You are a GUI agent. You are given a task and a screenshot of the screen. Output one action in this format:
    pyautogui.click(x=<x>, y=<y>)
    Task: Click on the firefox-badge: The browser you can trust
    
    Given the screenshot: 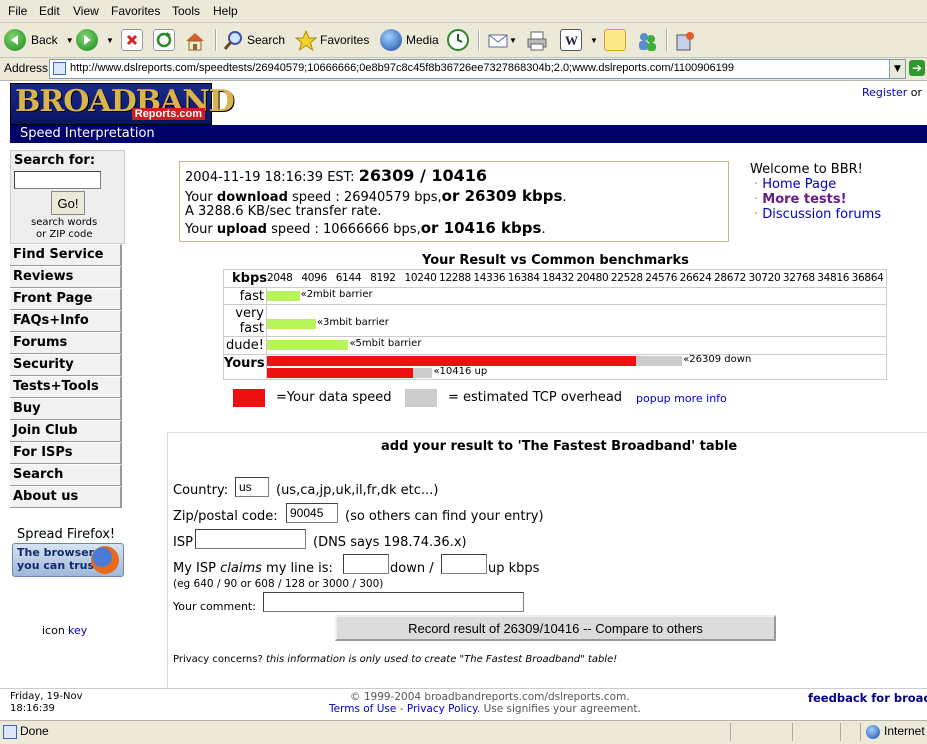 What is the action you would take?
    pyautogui.click(x=68, y=560)
    